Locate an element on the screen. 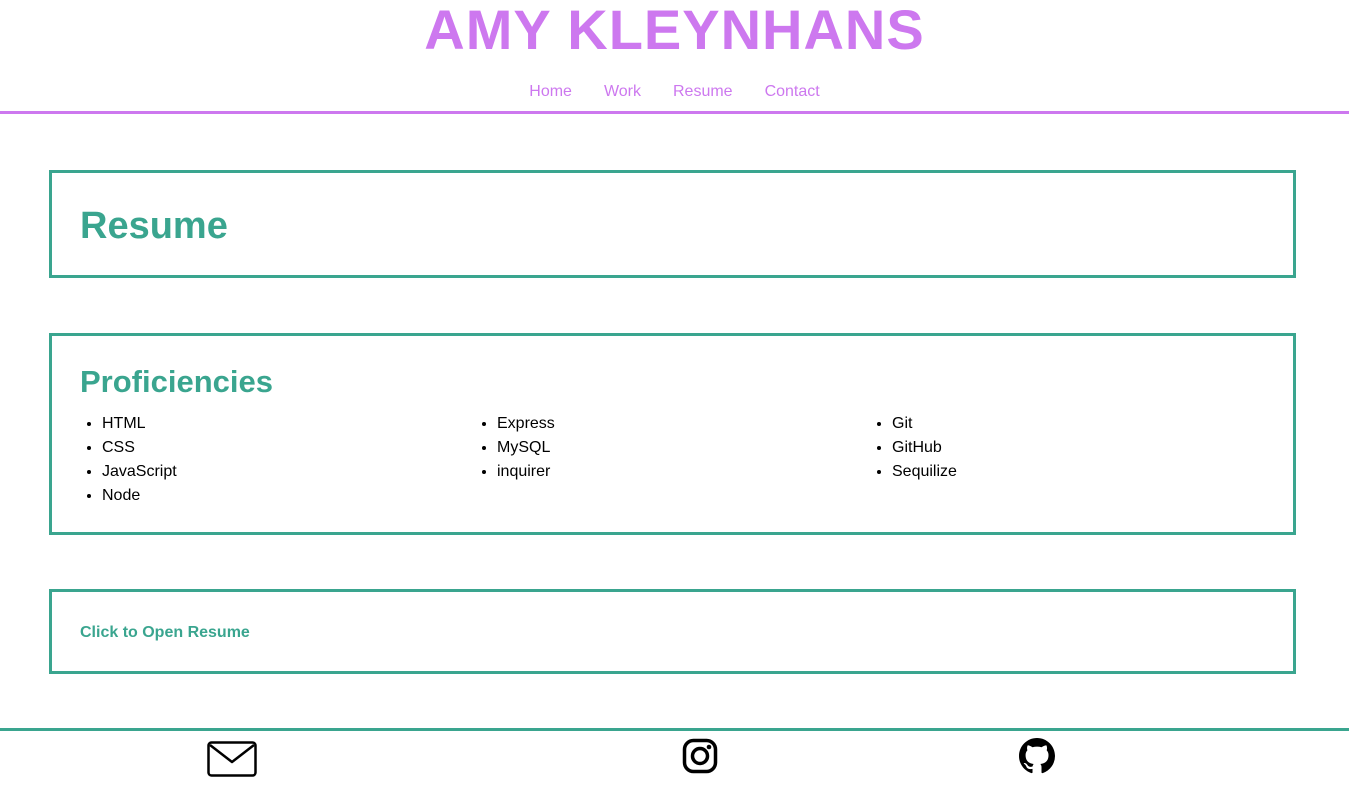 The image size is (1349, 802). list-item: GitHub is located at coordinates (1078, 448).